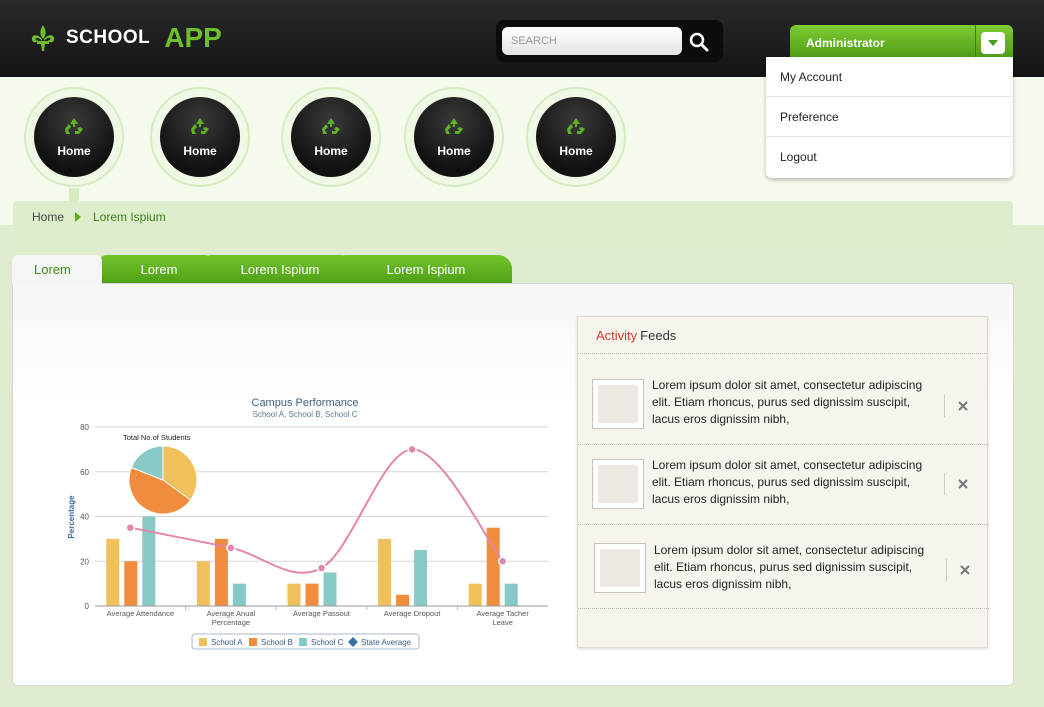 This screenshot has width=1044, height=707. I want to click on admin-label: Administrator, so click(845, 43).